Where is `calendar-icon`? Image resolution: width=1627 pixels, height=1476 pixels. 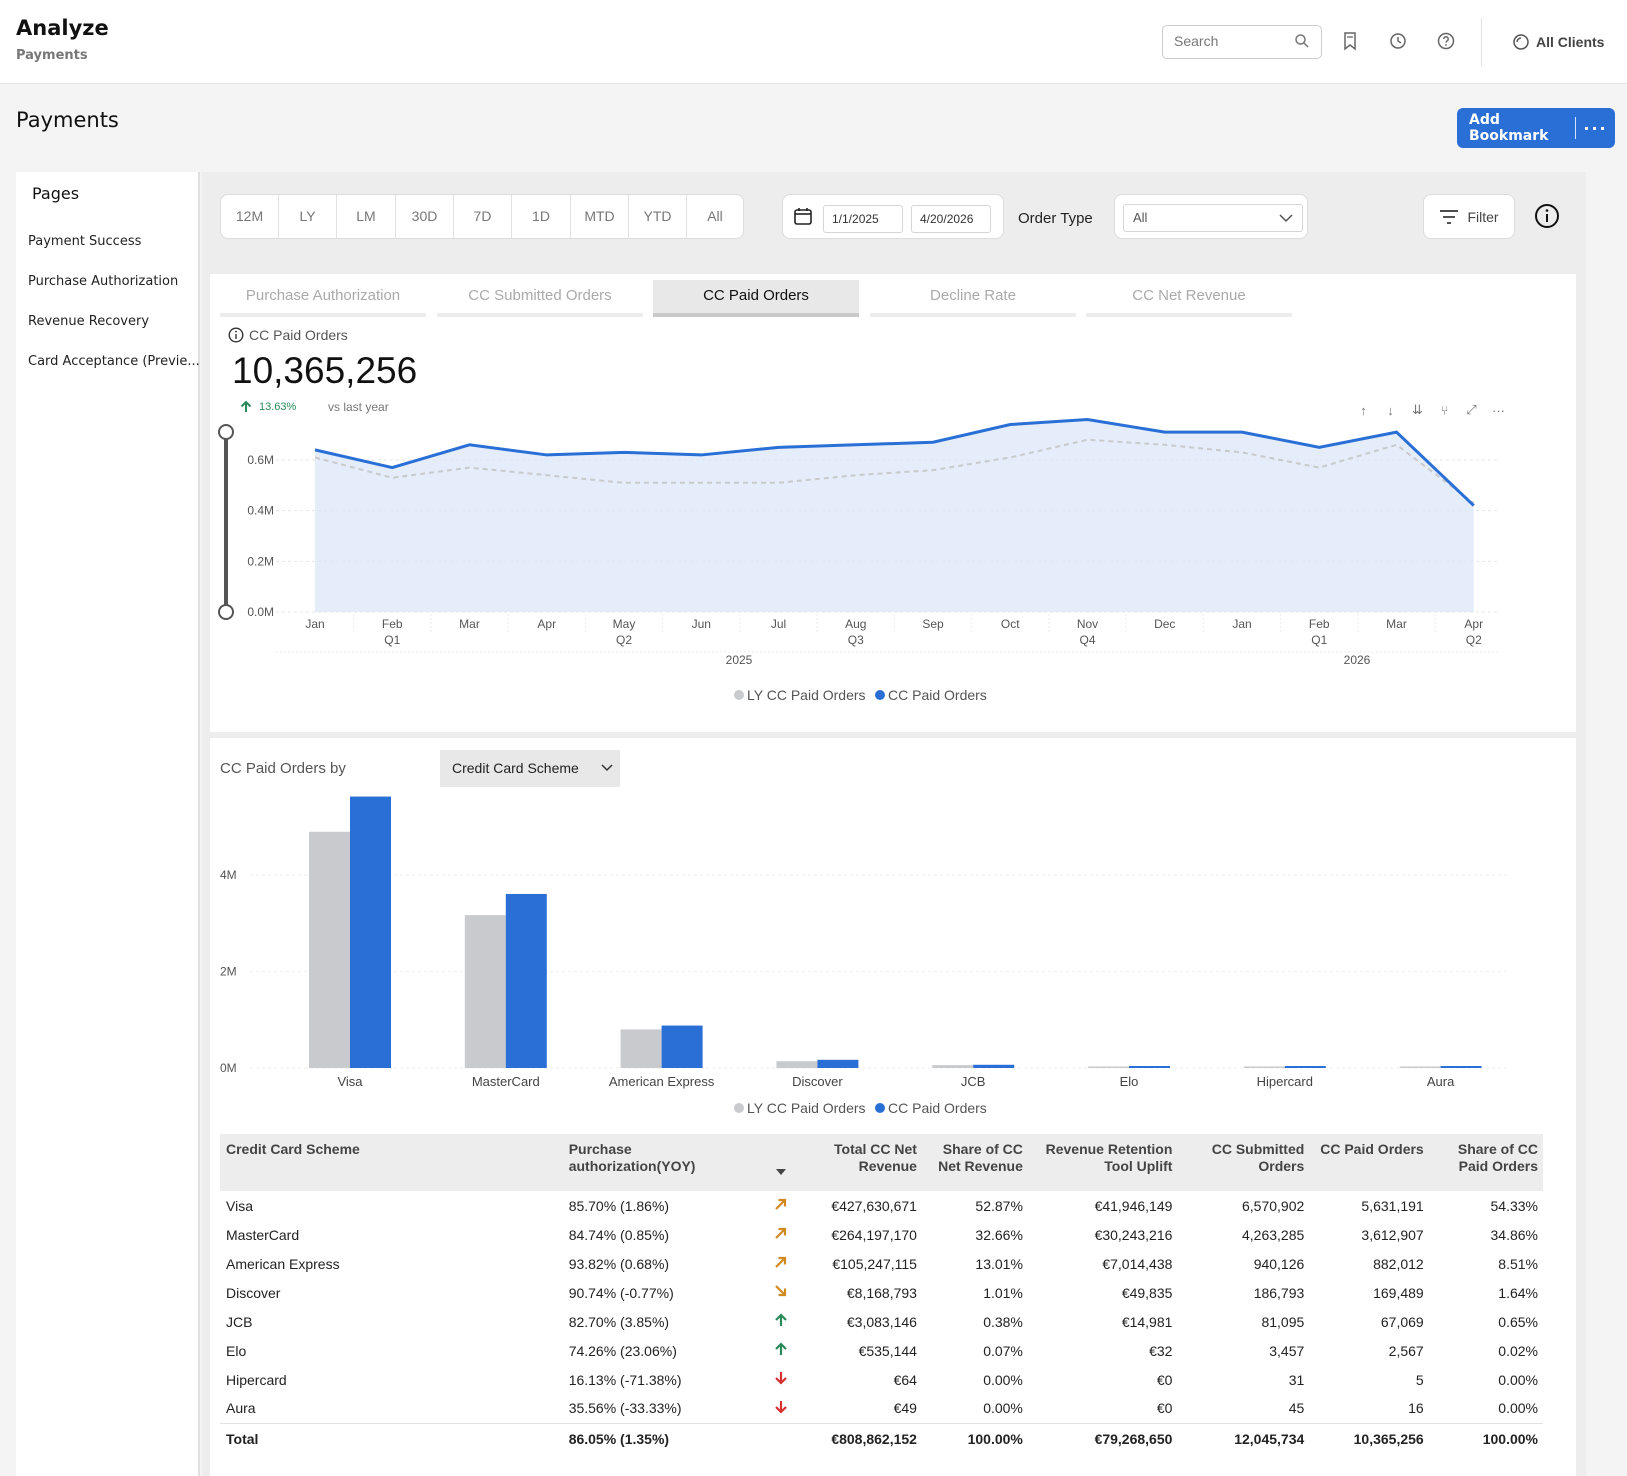 calendar-icon is located at coordinates (803, 216).